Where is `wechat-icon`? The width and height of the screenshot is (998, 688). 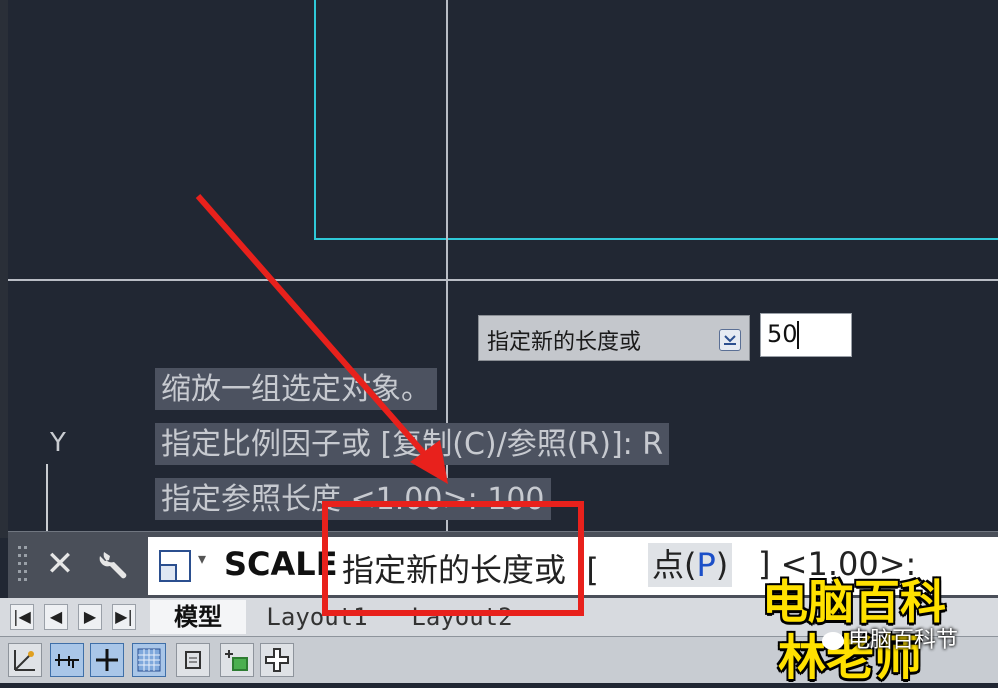
wechat-icon is located at coordinates (833, 641).